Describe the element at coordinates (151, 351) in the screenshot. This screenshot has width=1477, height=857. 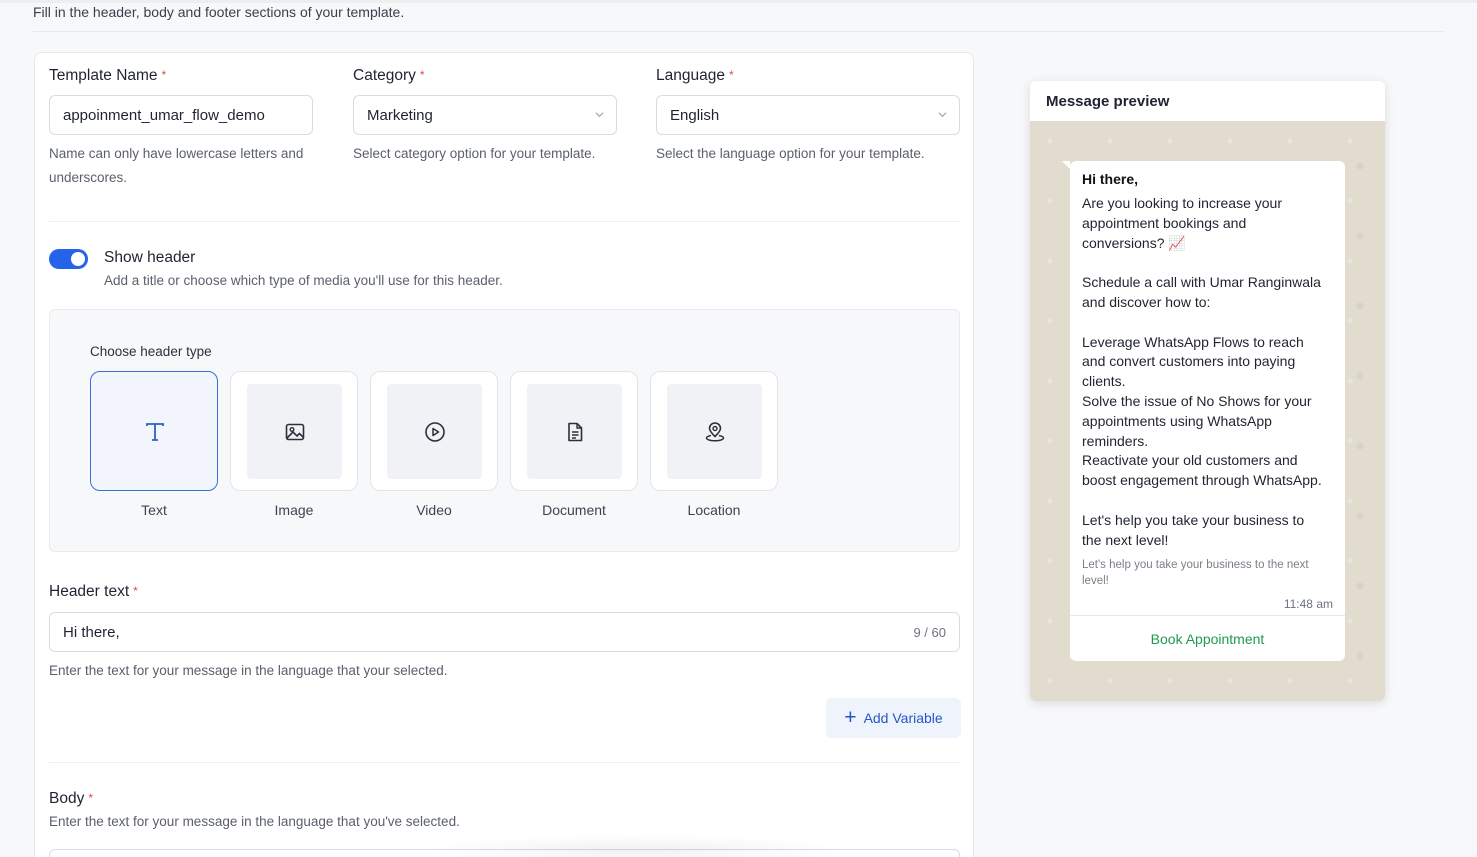
I see `header-type-label: Choose header type` at that location.